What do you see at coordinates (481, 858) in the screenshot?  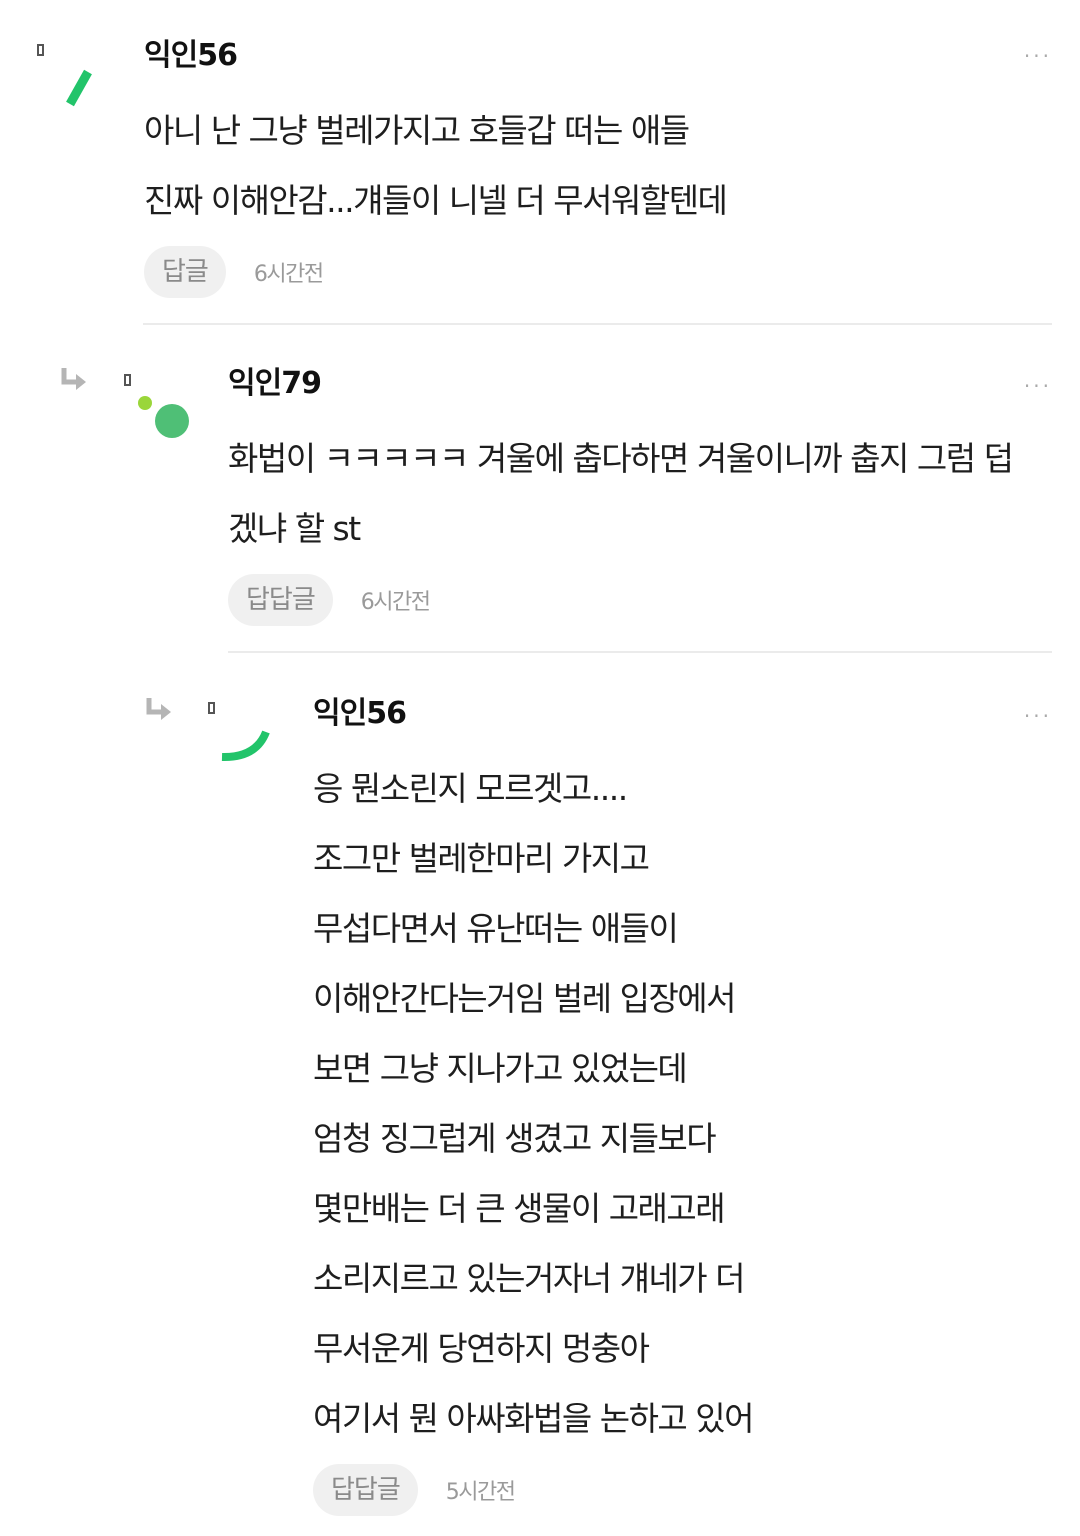 I see `comment-line: 조그만 벌레한마리 가지고` at bounding box center [481, 858].